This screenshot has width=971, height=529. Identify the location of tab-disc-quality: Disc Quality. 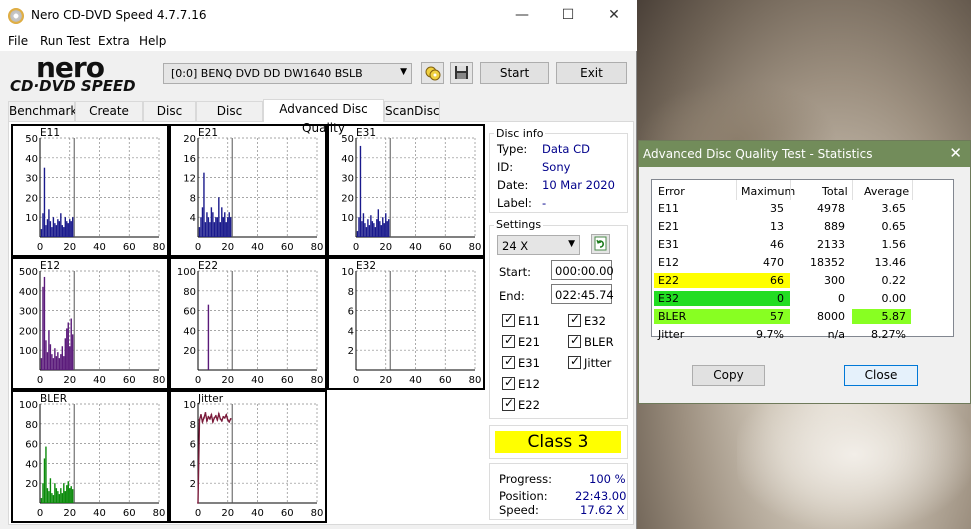
(229, 119).